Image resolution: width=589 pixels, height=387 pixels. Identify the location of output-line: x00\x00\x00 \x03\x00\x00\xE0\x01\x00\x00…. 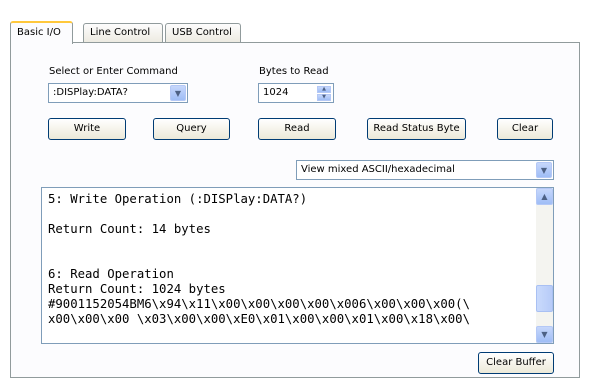
(259, 319).